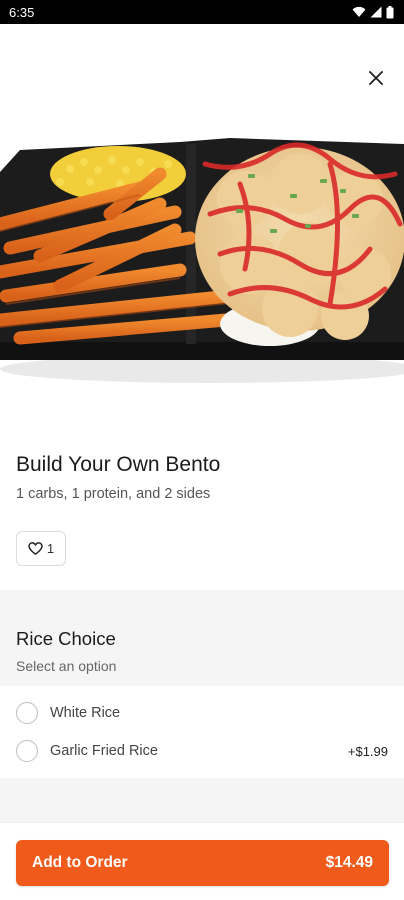  Describe the element at coordinates (66, 666) in the screenshot. I see `section-subtitle: Select an option` at that location.